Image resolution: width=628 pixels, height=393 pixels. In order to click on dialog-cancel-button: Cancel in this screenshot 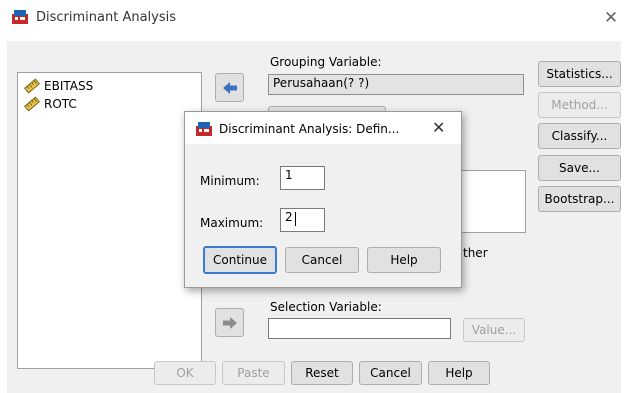, I will do `click(322, 260)`.